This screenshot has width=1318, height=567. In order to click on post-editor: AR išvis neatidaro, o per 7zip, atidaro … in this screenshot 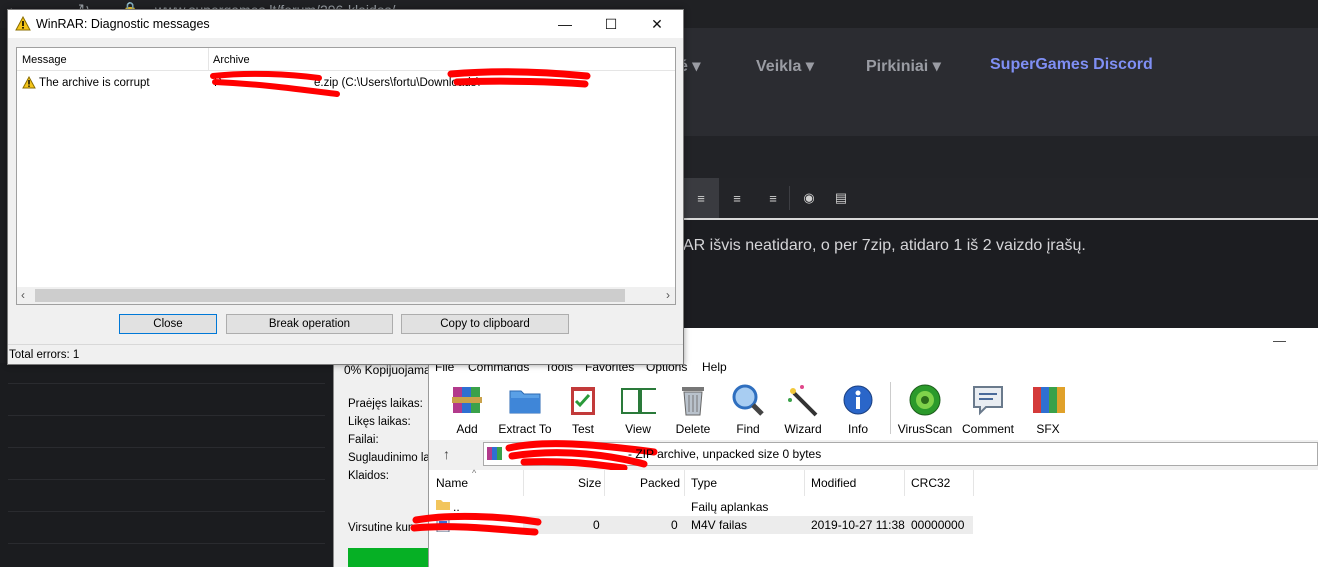, I will do `click(1000, 274)`.